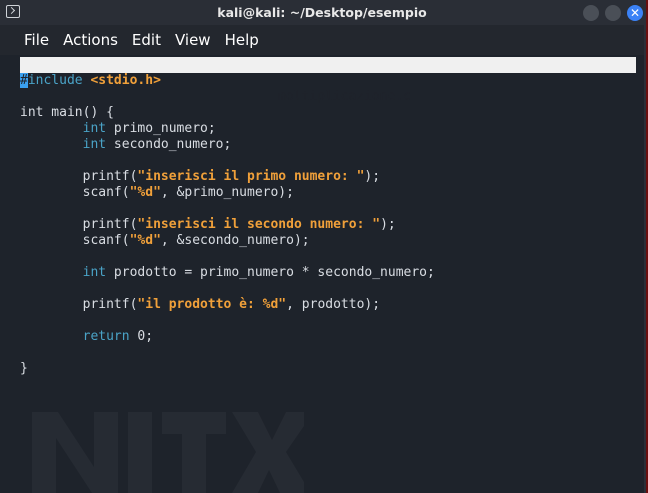 The width and height of the screenshot is (648, 493). What do you see at coordinates (239, 224) in the screenshot?
I see `code-line-10: printf("inserisci il secondo numero: ");` at bounding box center [239, 224].